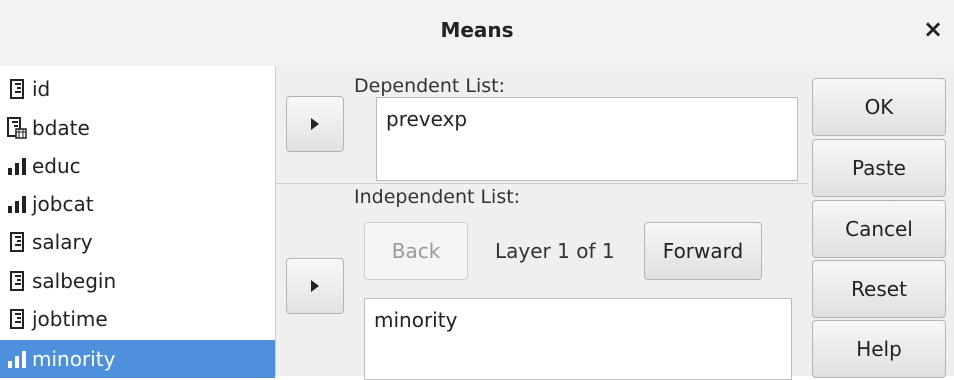 Image resolution: width=954 pixels, height=380 pixels. I want to click on action-buttons-panel: OK Paste Cancel Reset Help, so click(881, 222).